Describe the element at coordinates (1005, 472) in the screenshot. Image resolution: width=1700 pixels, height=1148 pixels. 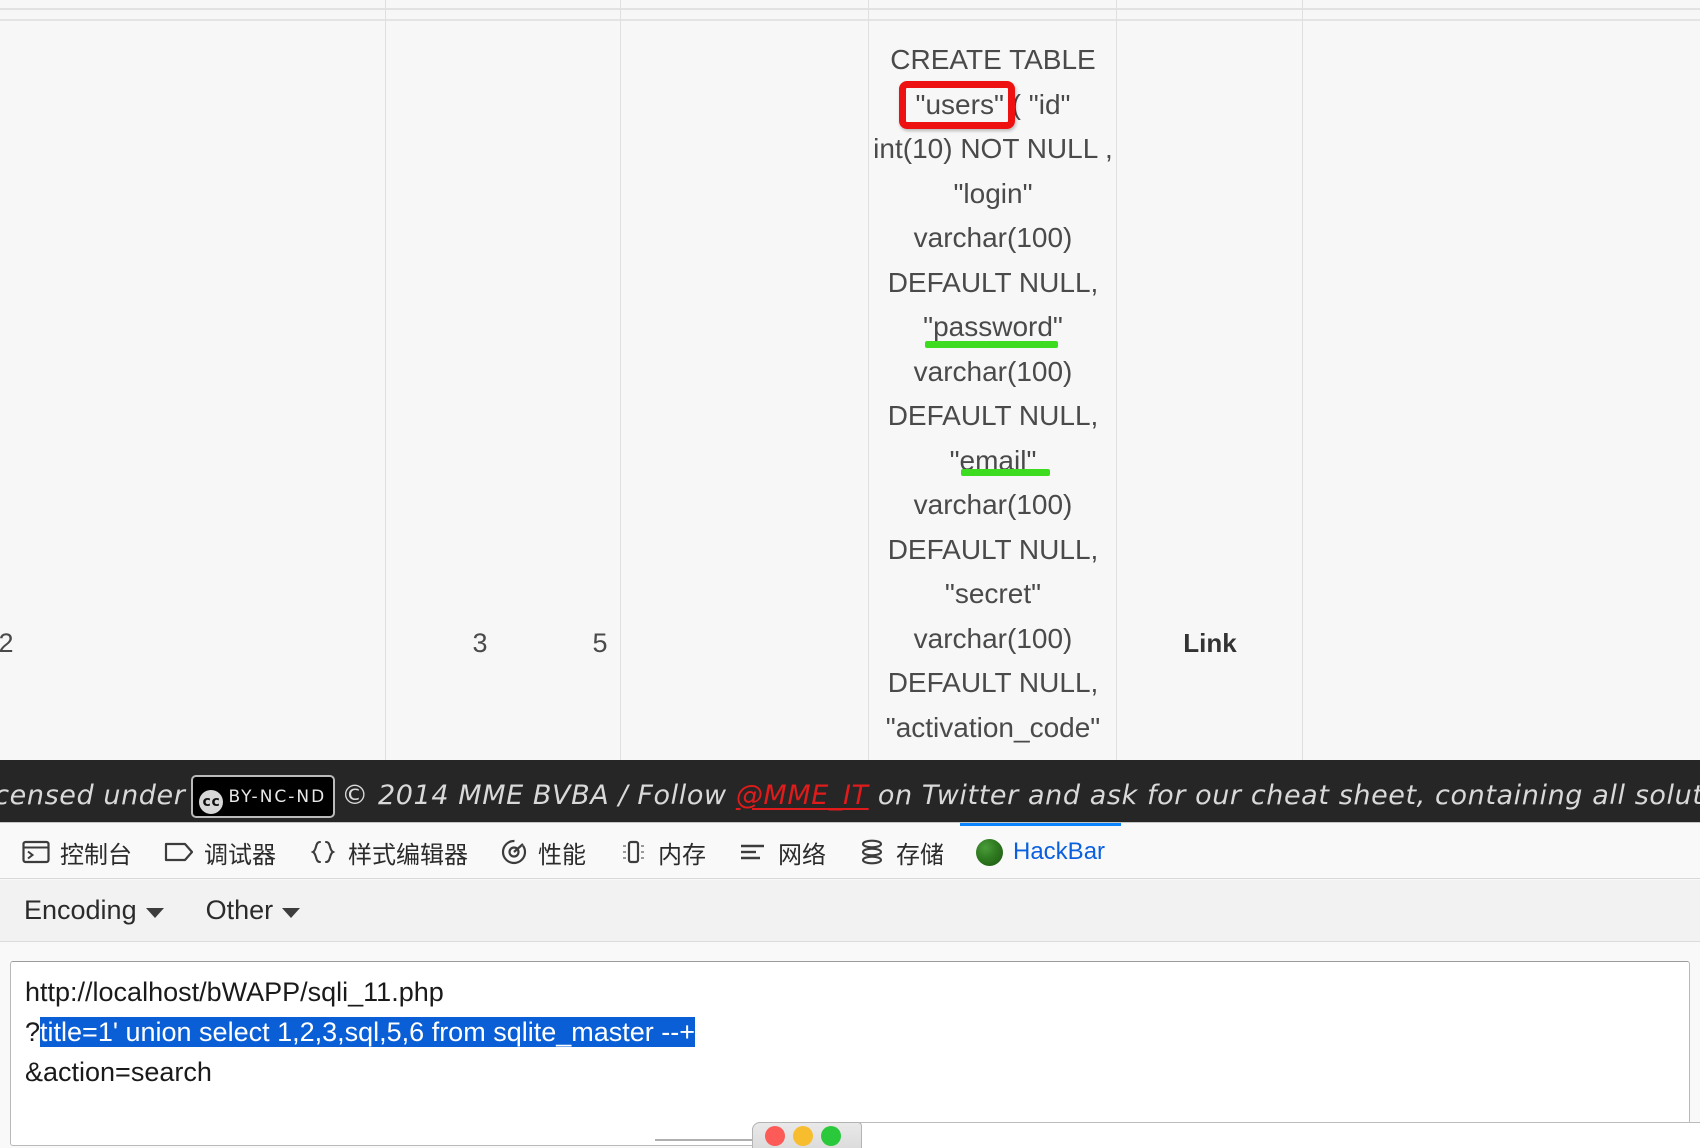
I see `annotation-green-underline-email` at that location.